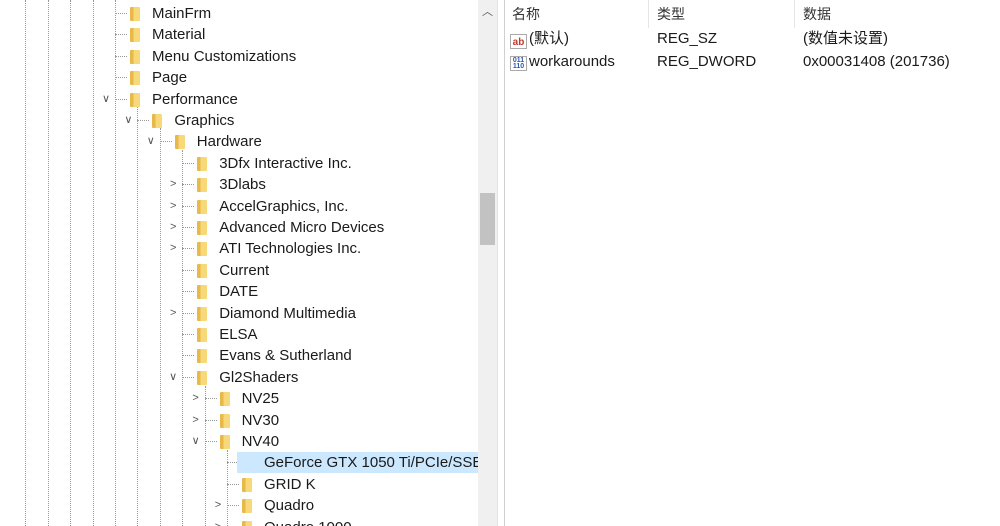 This screenshot has height=526, width=1000. What do you see at coordinates (287, 313) in the screenshot?
I see `tree-node-label: Diamond Multimedia` at bounding box center [287, 313].